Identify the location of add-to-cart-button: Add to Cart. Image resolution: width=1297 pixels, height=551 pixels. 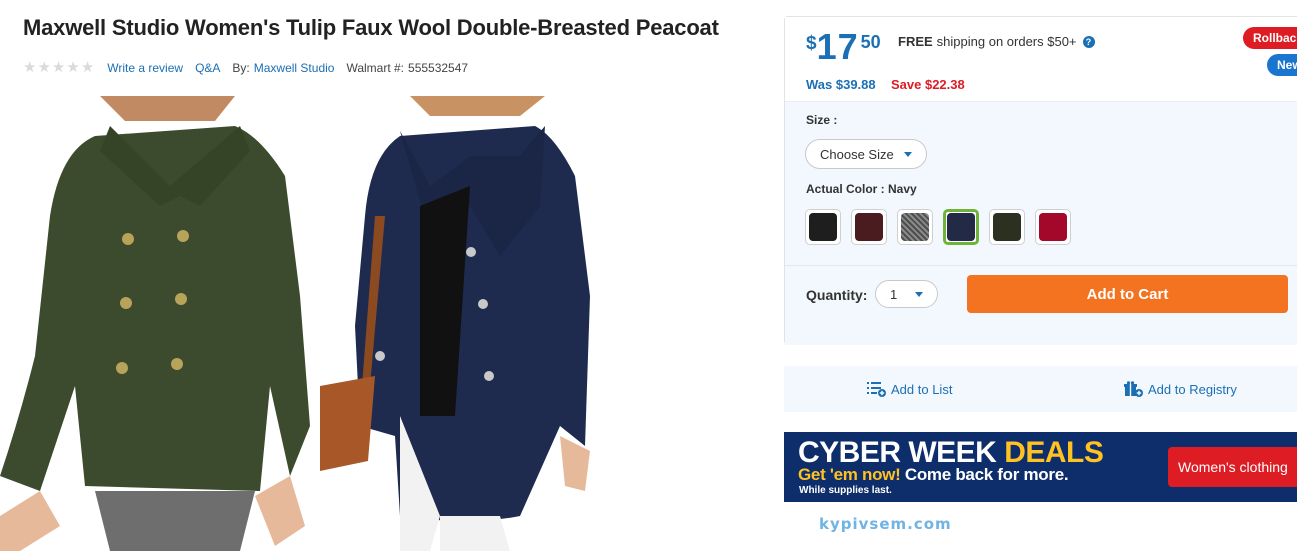
(1127, 294).